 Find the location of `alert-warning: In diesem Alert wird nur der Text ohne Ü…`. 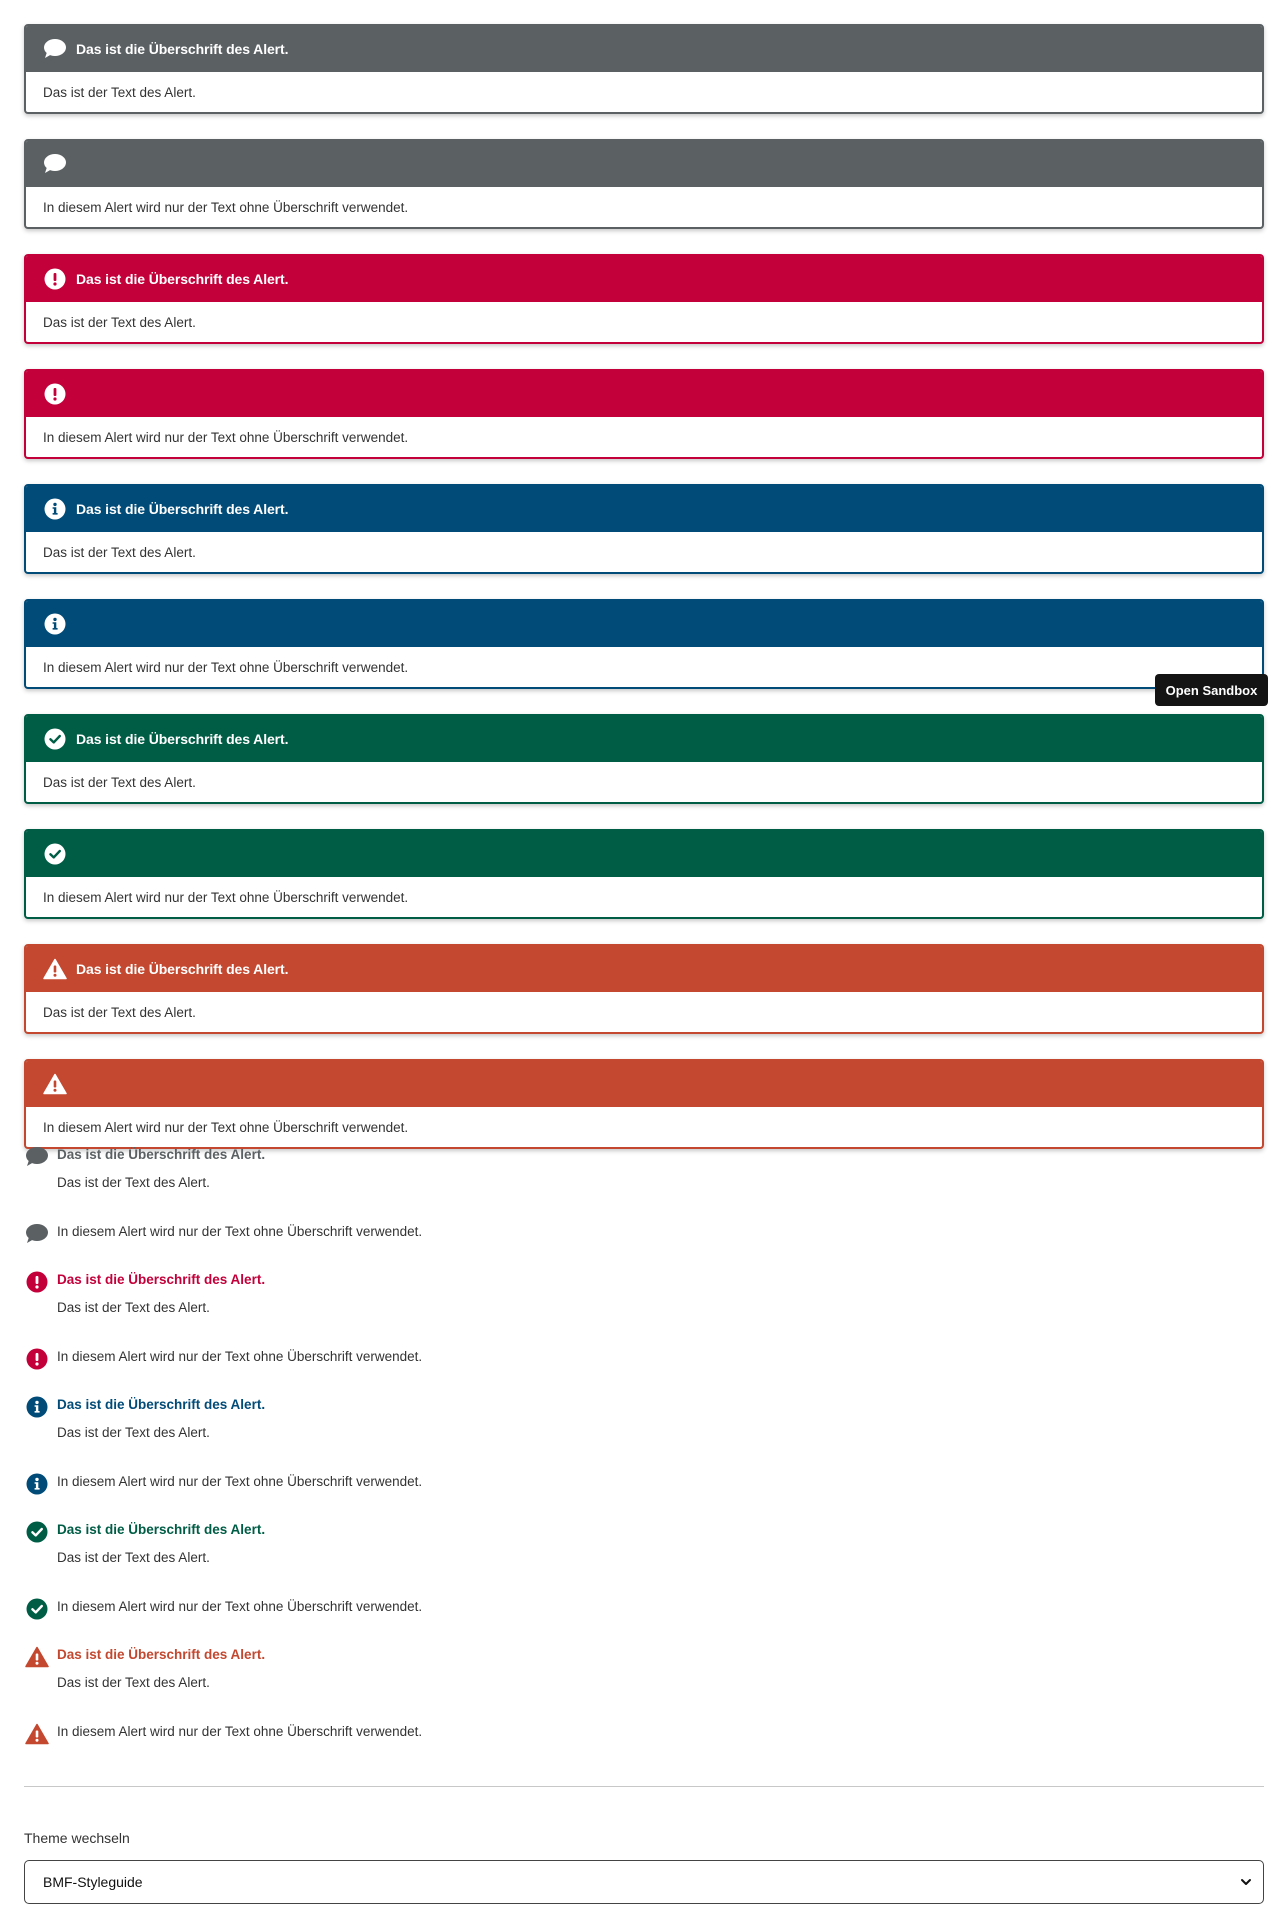

alert-warning: In diesem Alert wird nur der Text ohne Ü… is located at coordinates (644, 1104).